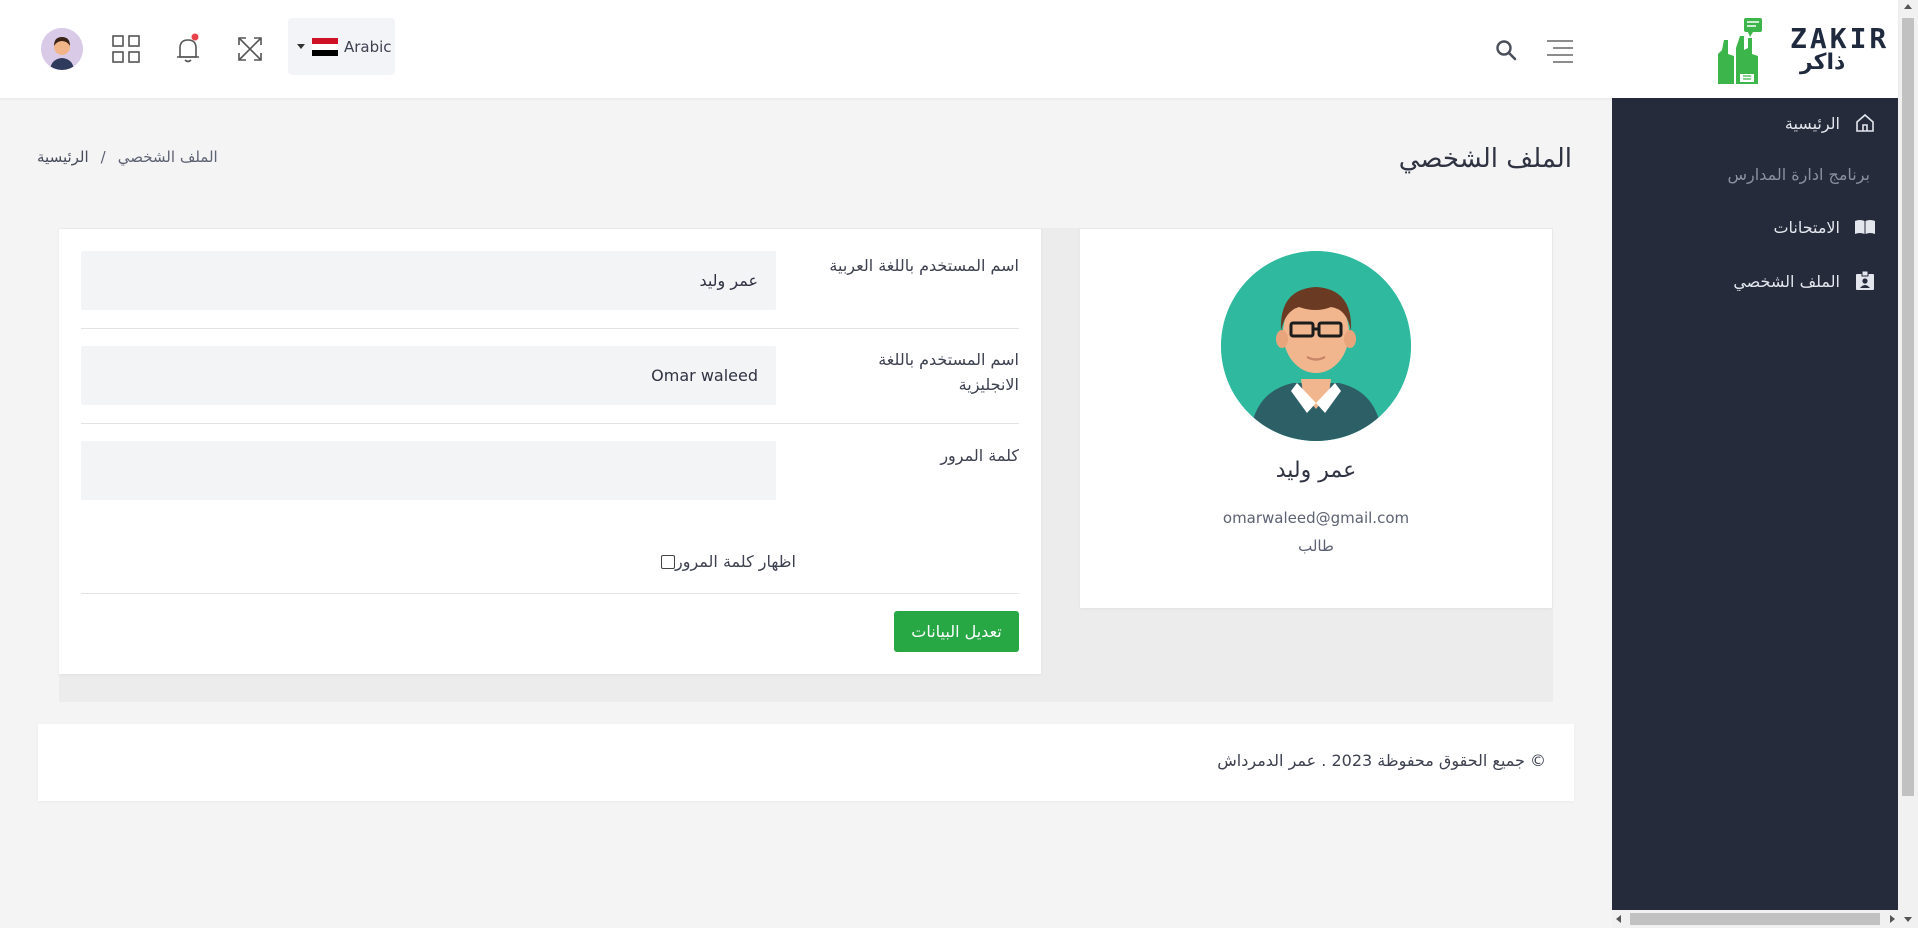 The height and width of the screenshot is (928, 1918). Describe the element at coordinates (1740, 51) in the screenshot. I see `raised-hands-logo-icon` at that location.